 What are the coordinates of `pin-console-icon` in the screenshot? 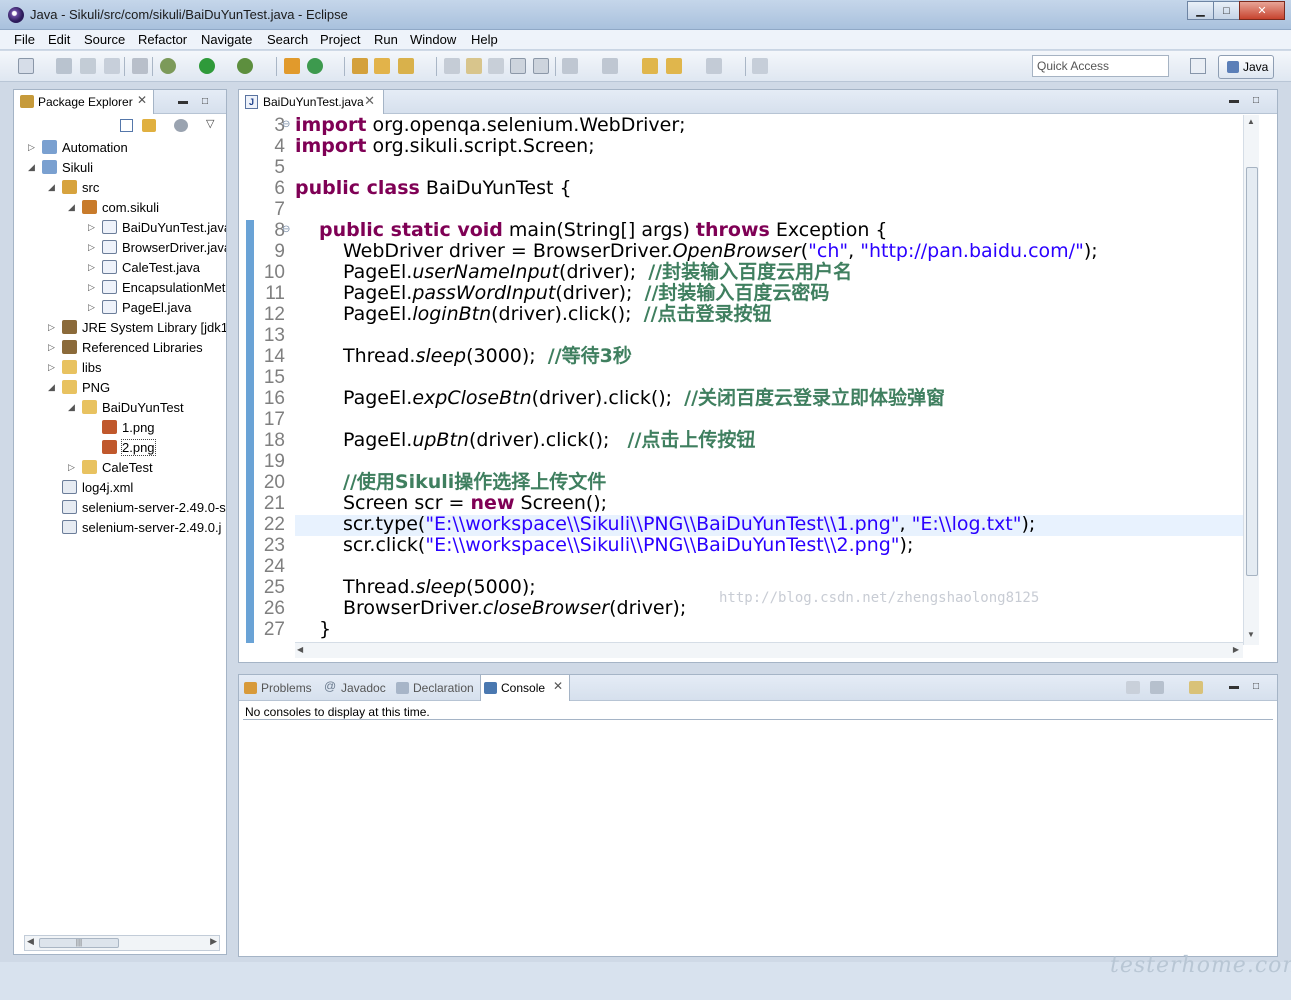 It's located at (1133, 687).